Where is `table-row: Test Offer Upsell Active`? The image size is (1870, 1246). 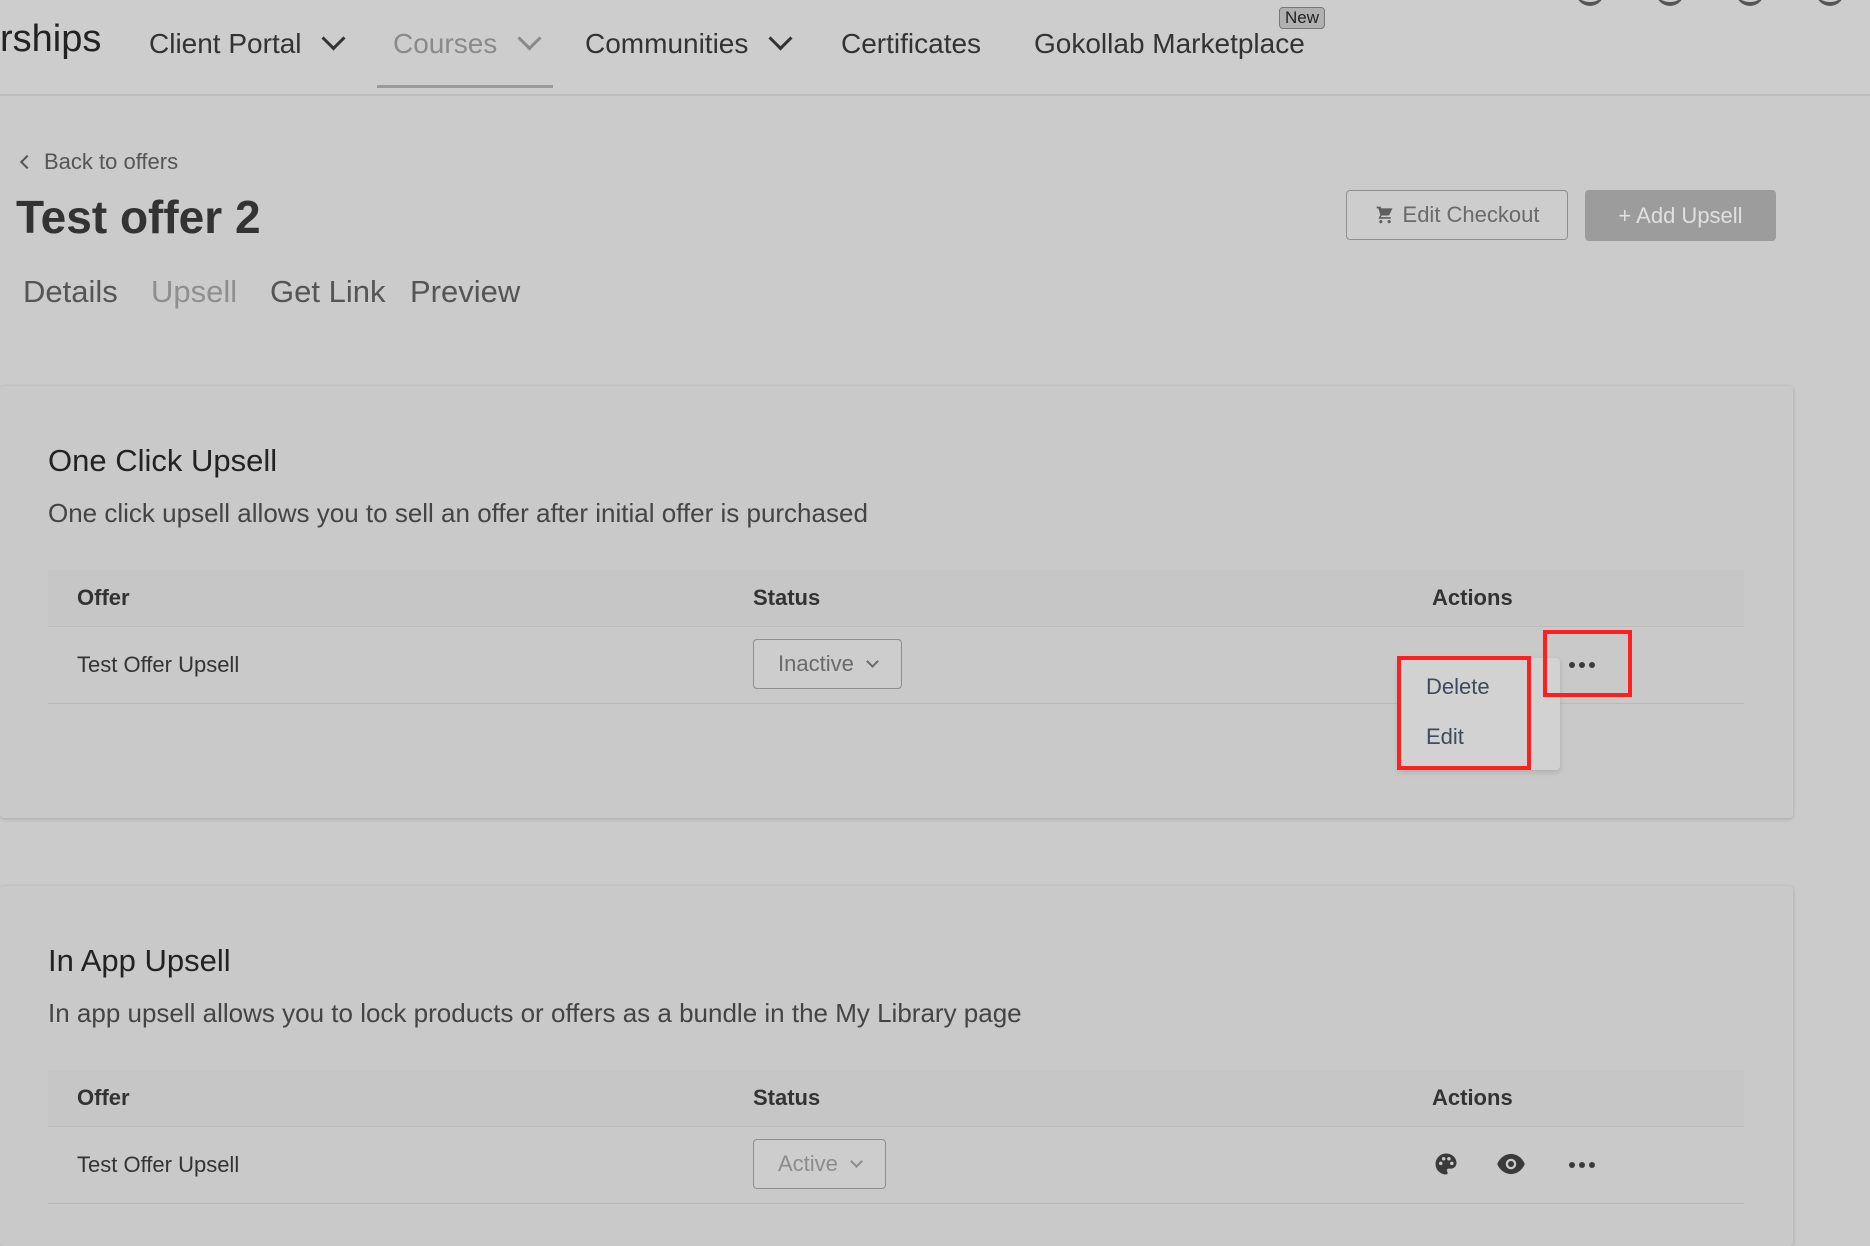 table-row: Test Offer Upsell Active is located at coordinates (896, 1165).